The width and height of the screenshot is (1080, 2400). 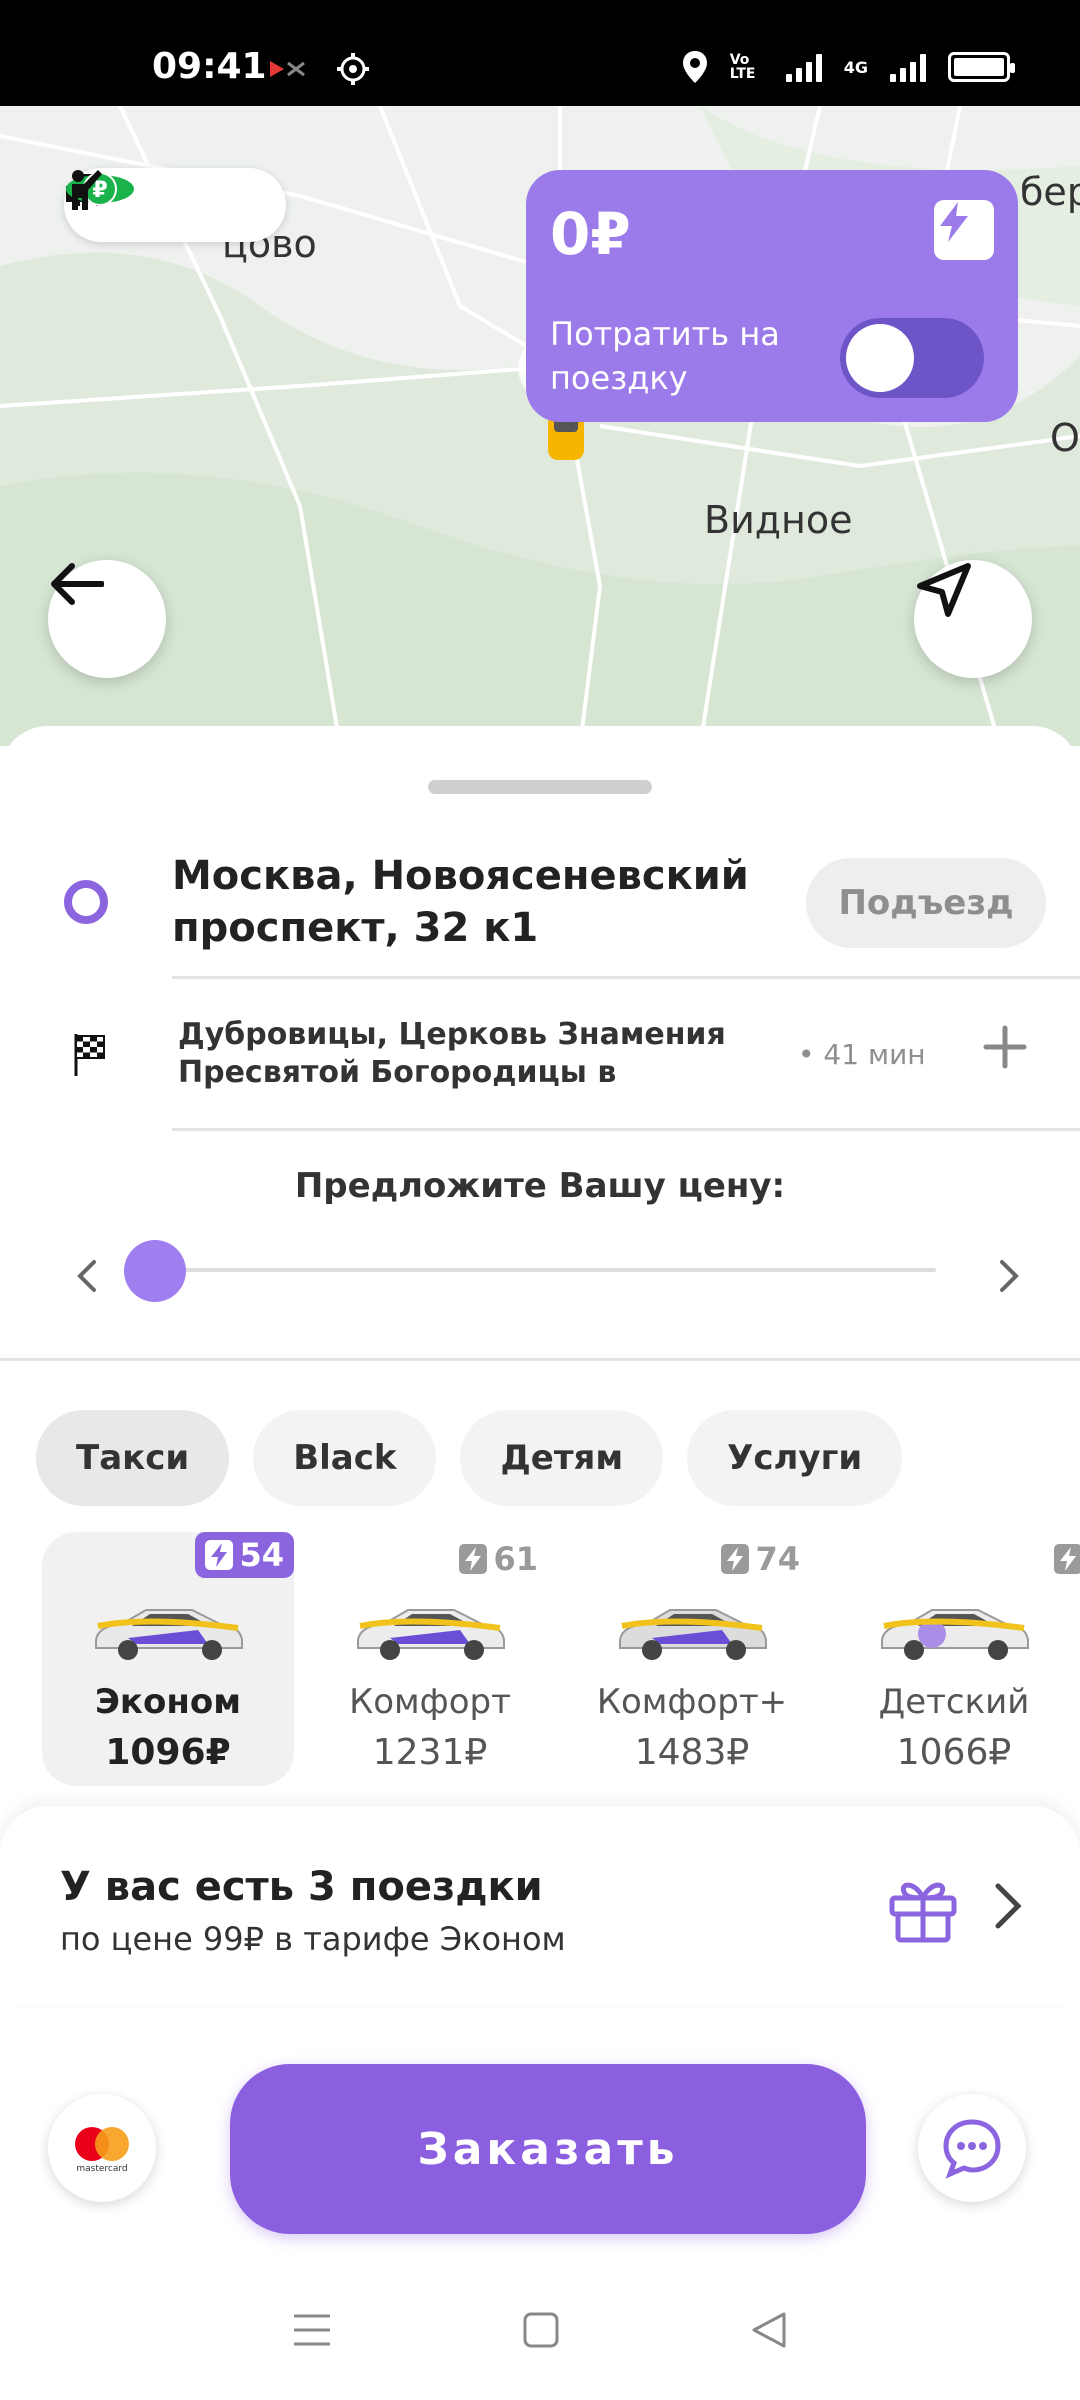 I want to click on tariff-badge-value: 74, so click(x=777, y=1559).